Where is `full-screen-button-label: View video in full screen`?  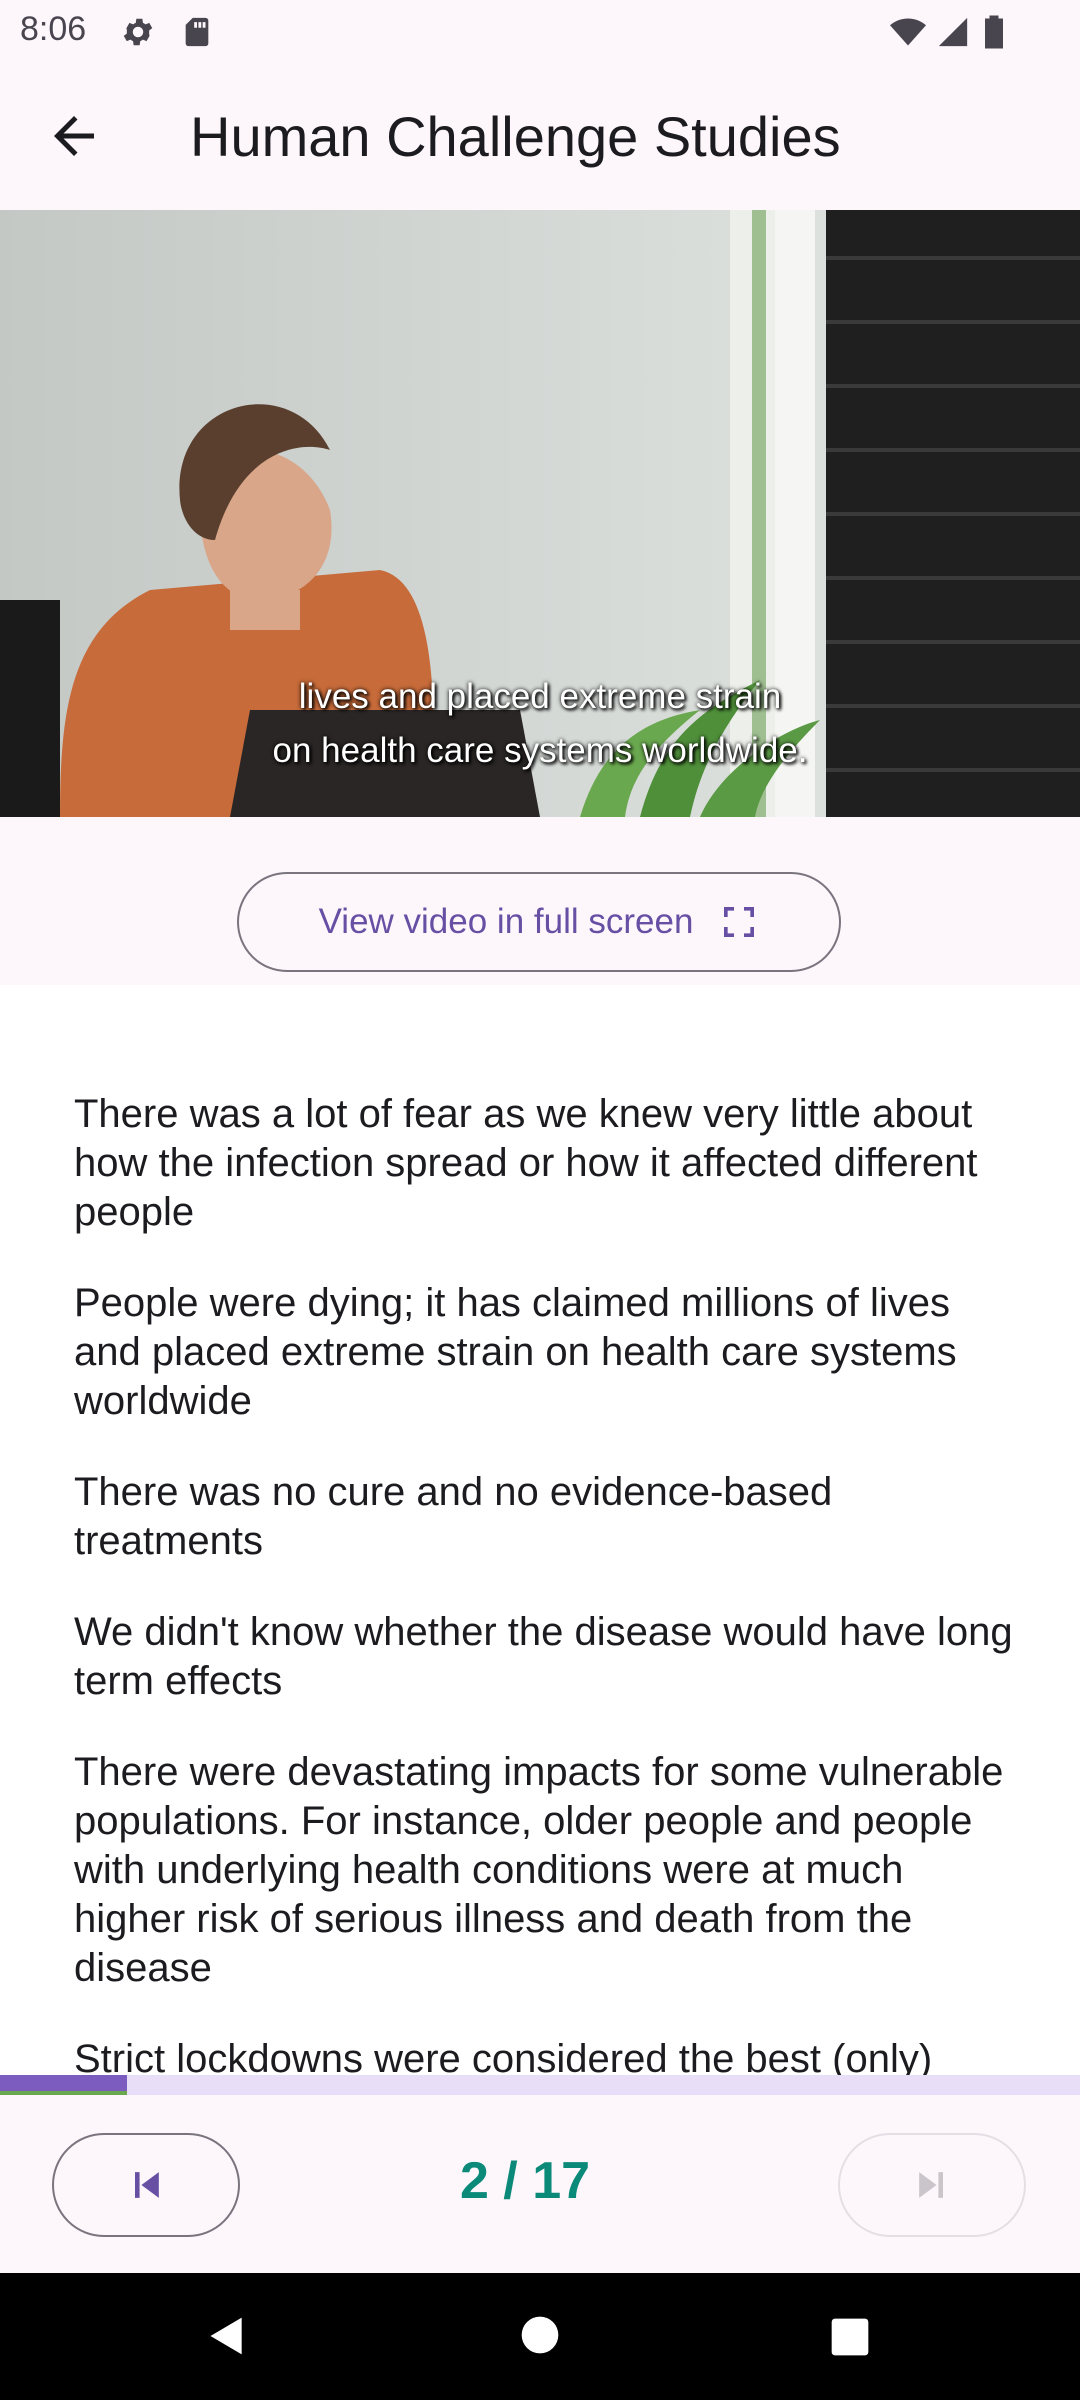
full-screen-button-label: View video in full screen is located at coordinates (506, 921).